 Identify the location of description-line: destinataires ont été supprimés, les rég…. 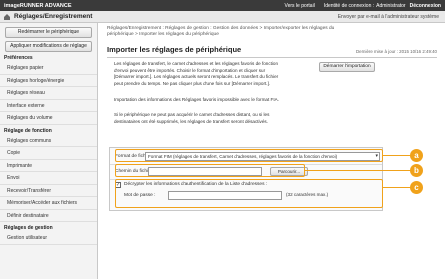
(191, 121).